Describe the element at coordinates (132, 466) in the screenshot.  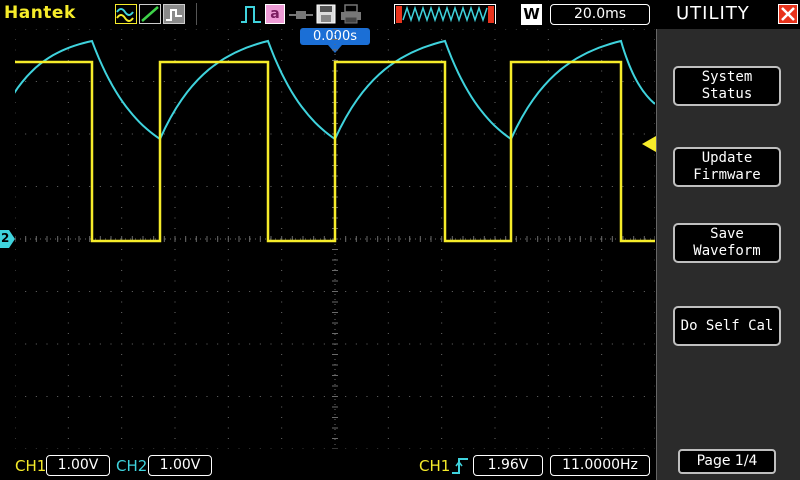
I see `ch2-label: CH2` at that location.